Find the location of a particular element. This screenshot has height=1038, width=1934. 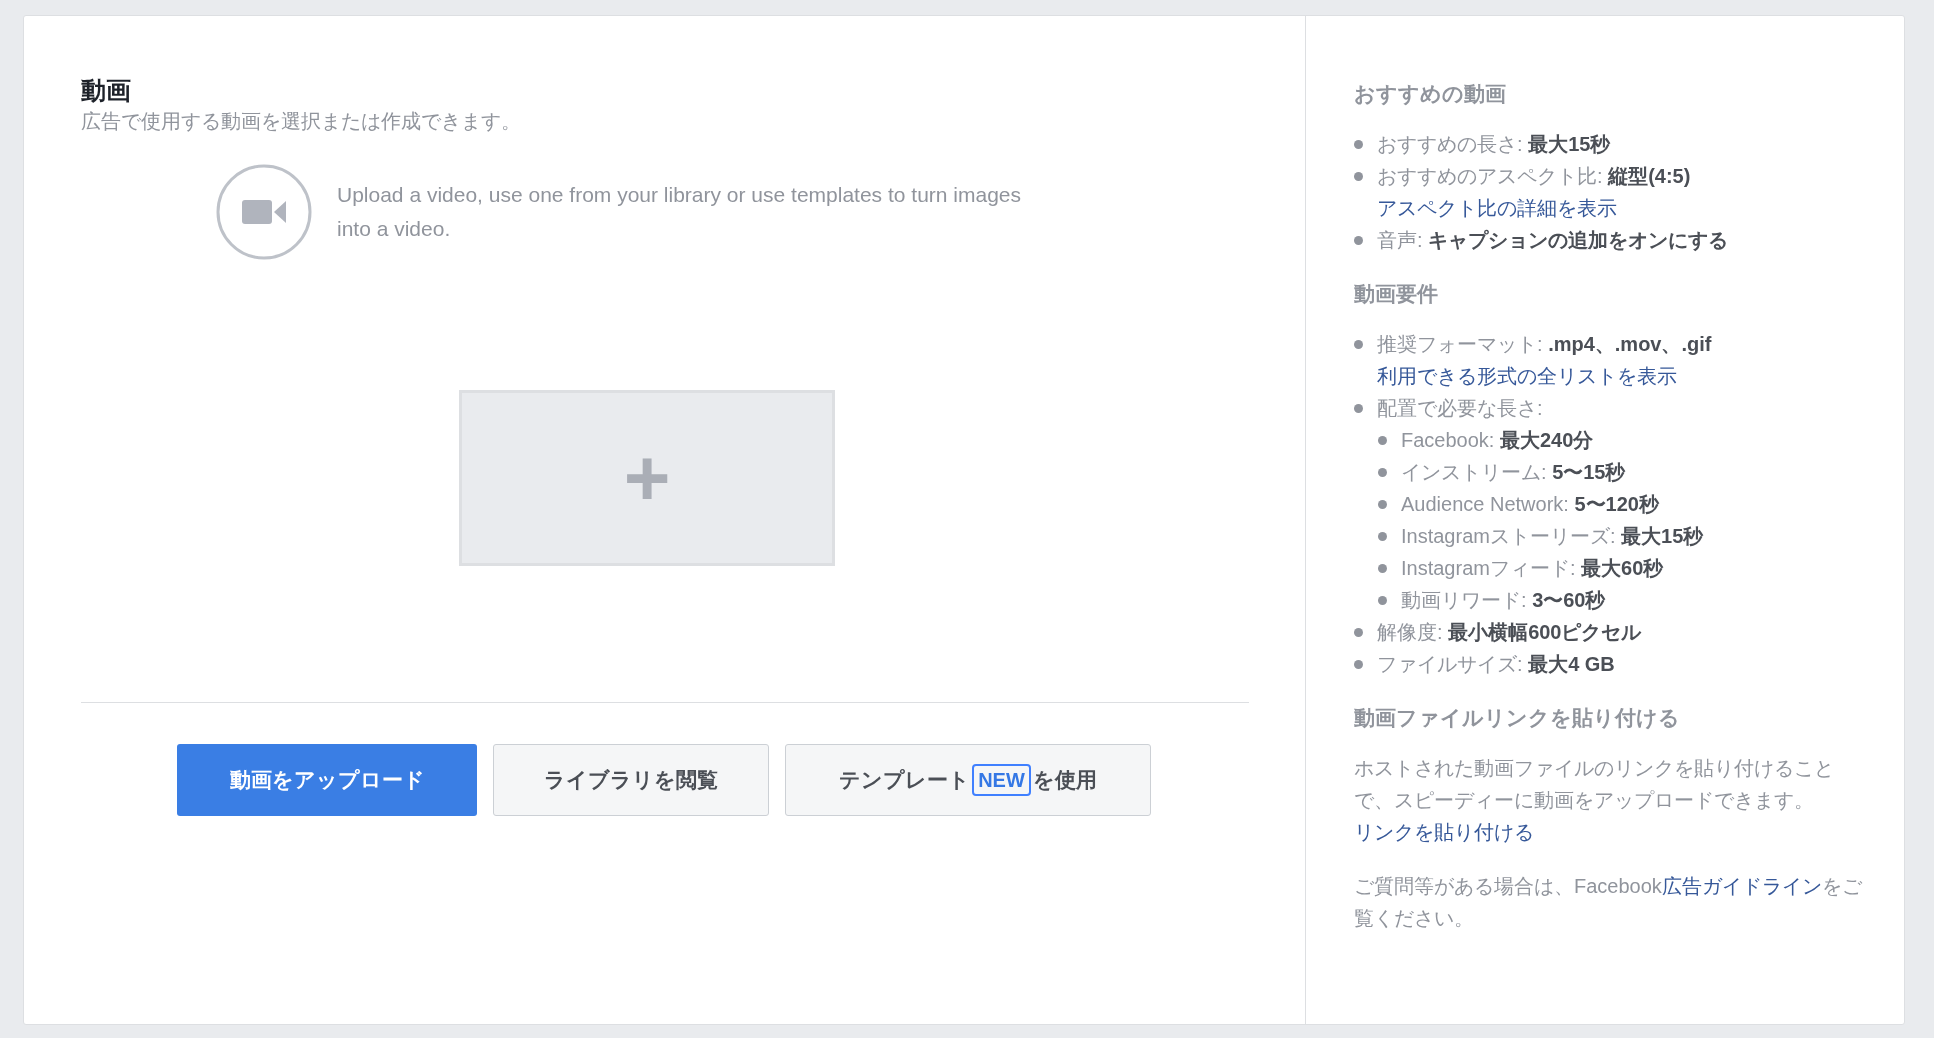

video-camera-icon is located at coordinates (264, 212).